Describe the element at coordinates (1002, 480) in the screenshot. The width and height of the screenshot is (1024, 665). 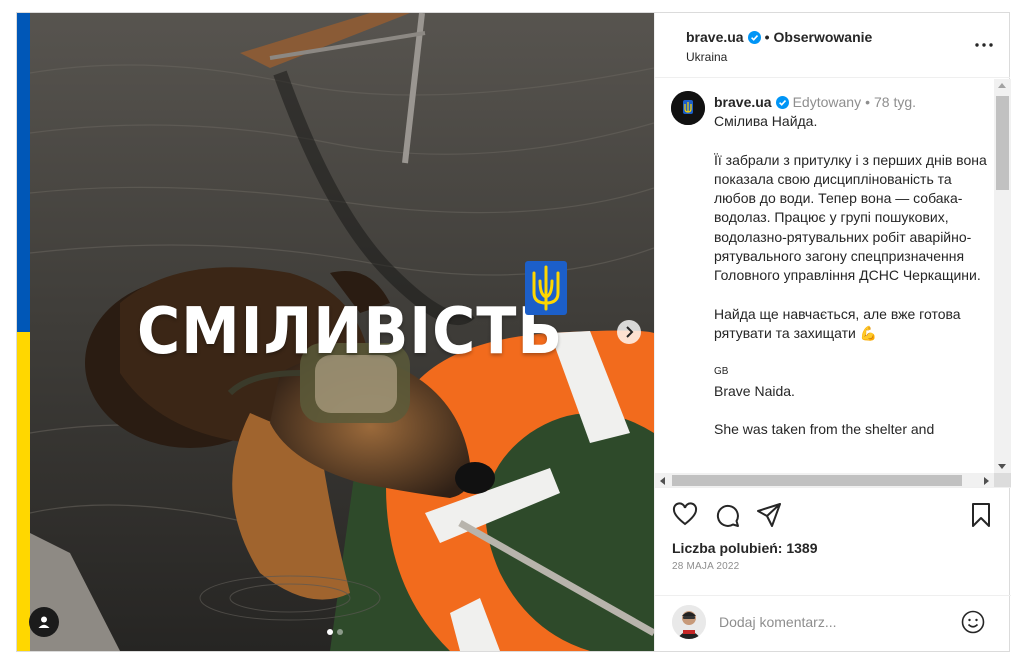
I see `scrollbar-corner` at that location.